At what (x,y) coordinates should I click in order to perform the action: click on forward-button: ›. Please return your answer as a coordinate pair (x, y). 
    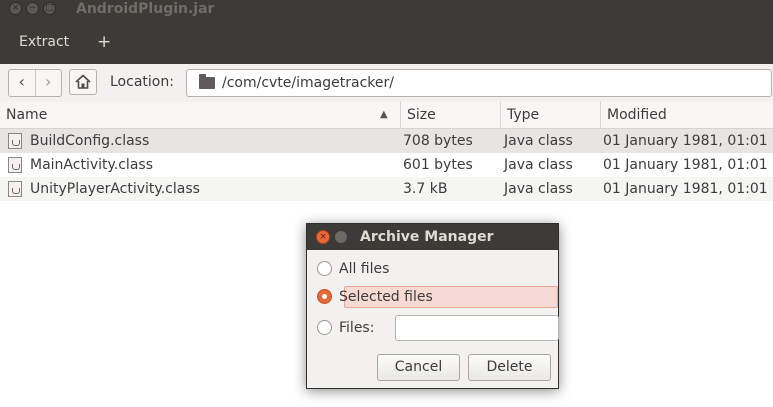
    Looking at the image, I should click on (48, 83).